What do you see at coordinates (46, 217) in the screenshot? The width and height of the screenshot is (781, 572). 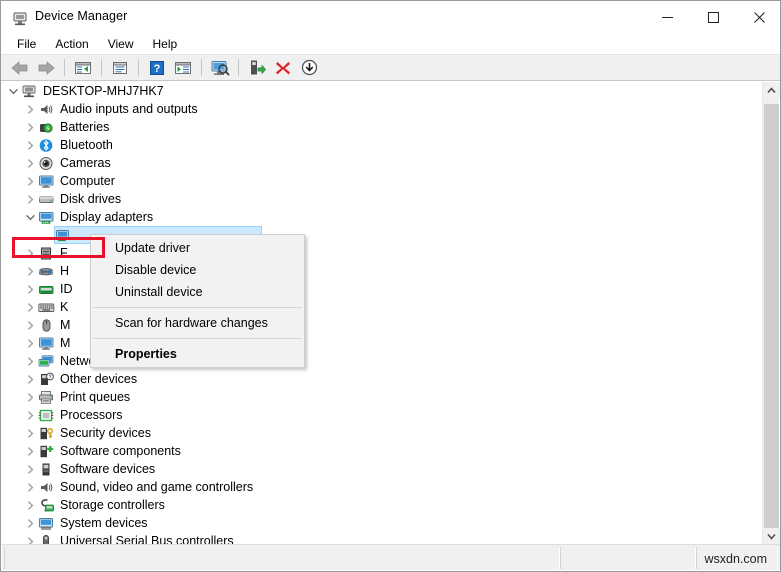 I see `display-adapter-icon` at bounding box center [46, 217].